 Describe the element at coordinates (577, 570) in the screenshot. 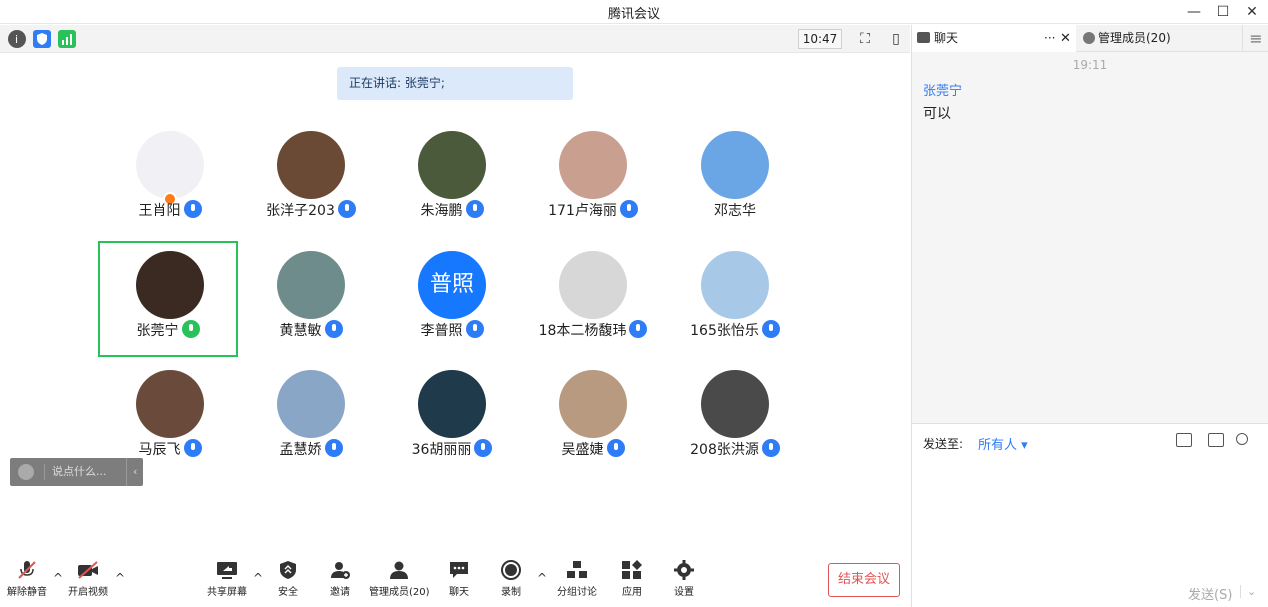

I see `breakout-icon` at that location.